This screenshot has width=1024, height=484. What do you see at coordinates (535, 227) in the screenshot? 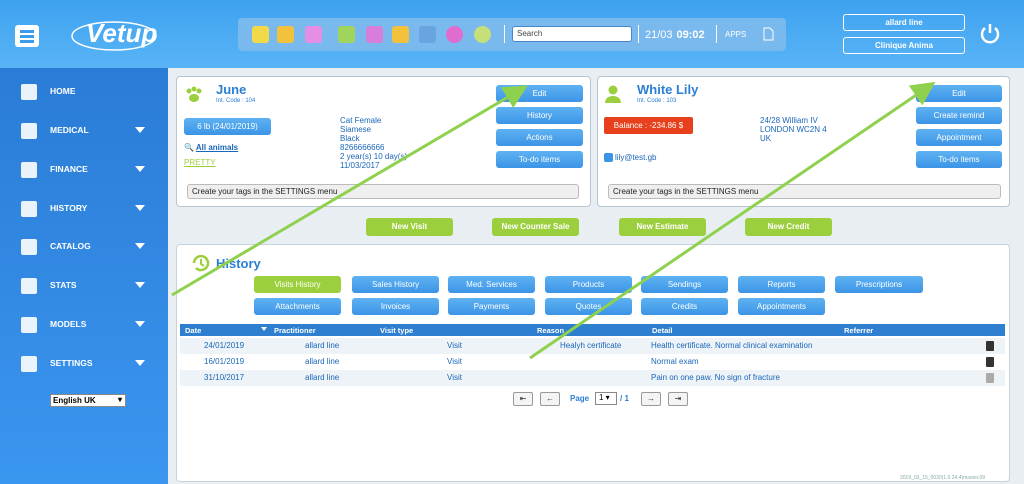
I see `new-counter-sale-button: New Counter Sale` at bounding box center [535, 227].